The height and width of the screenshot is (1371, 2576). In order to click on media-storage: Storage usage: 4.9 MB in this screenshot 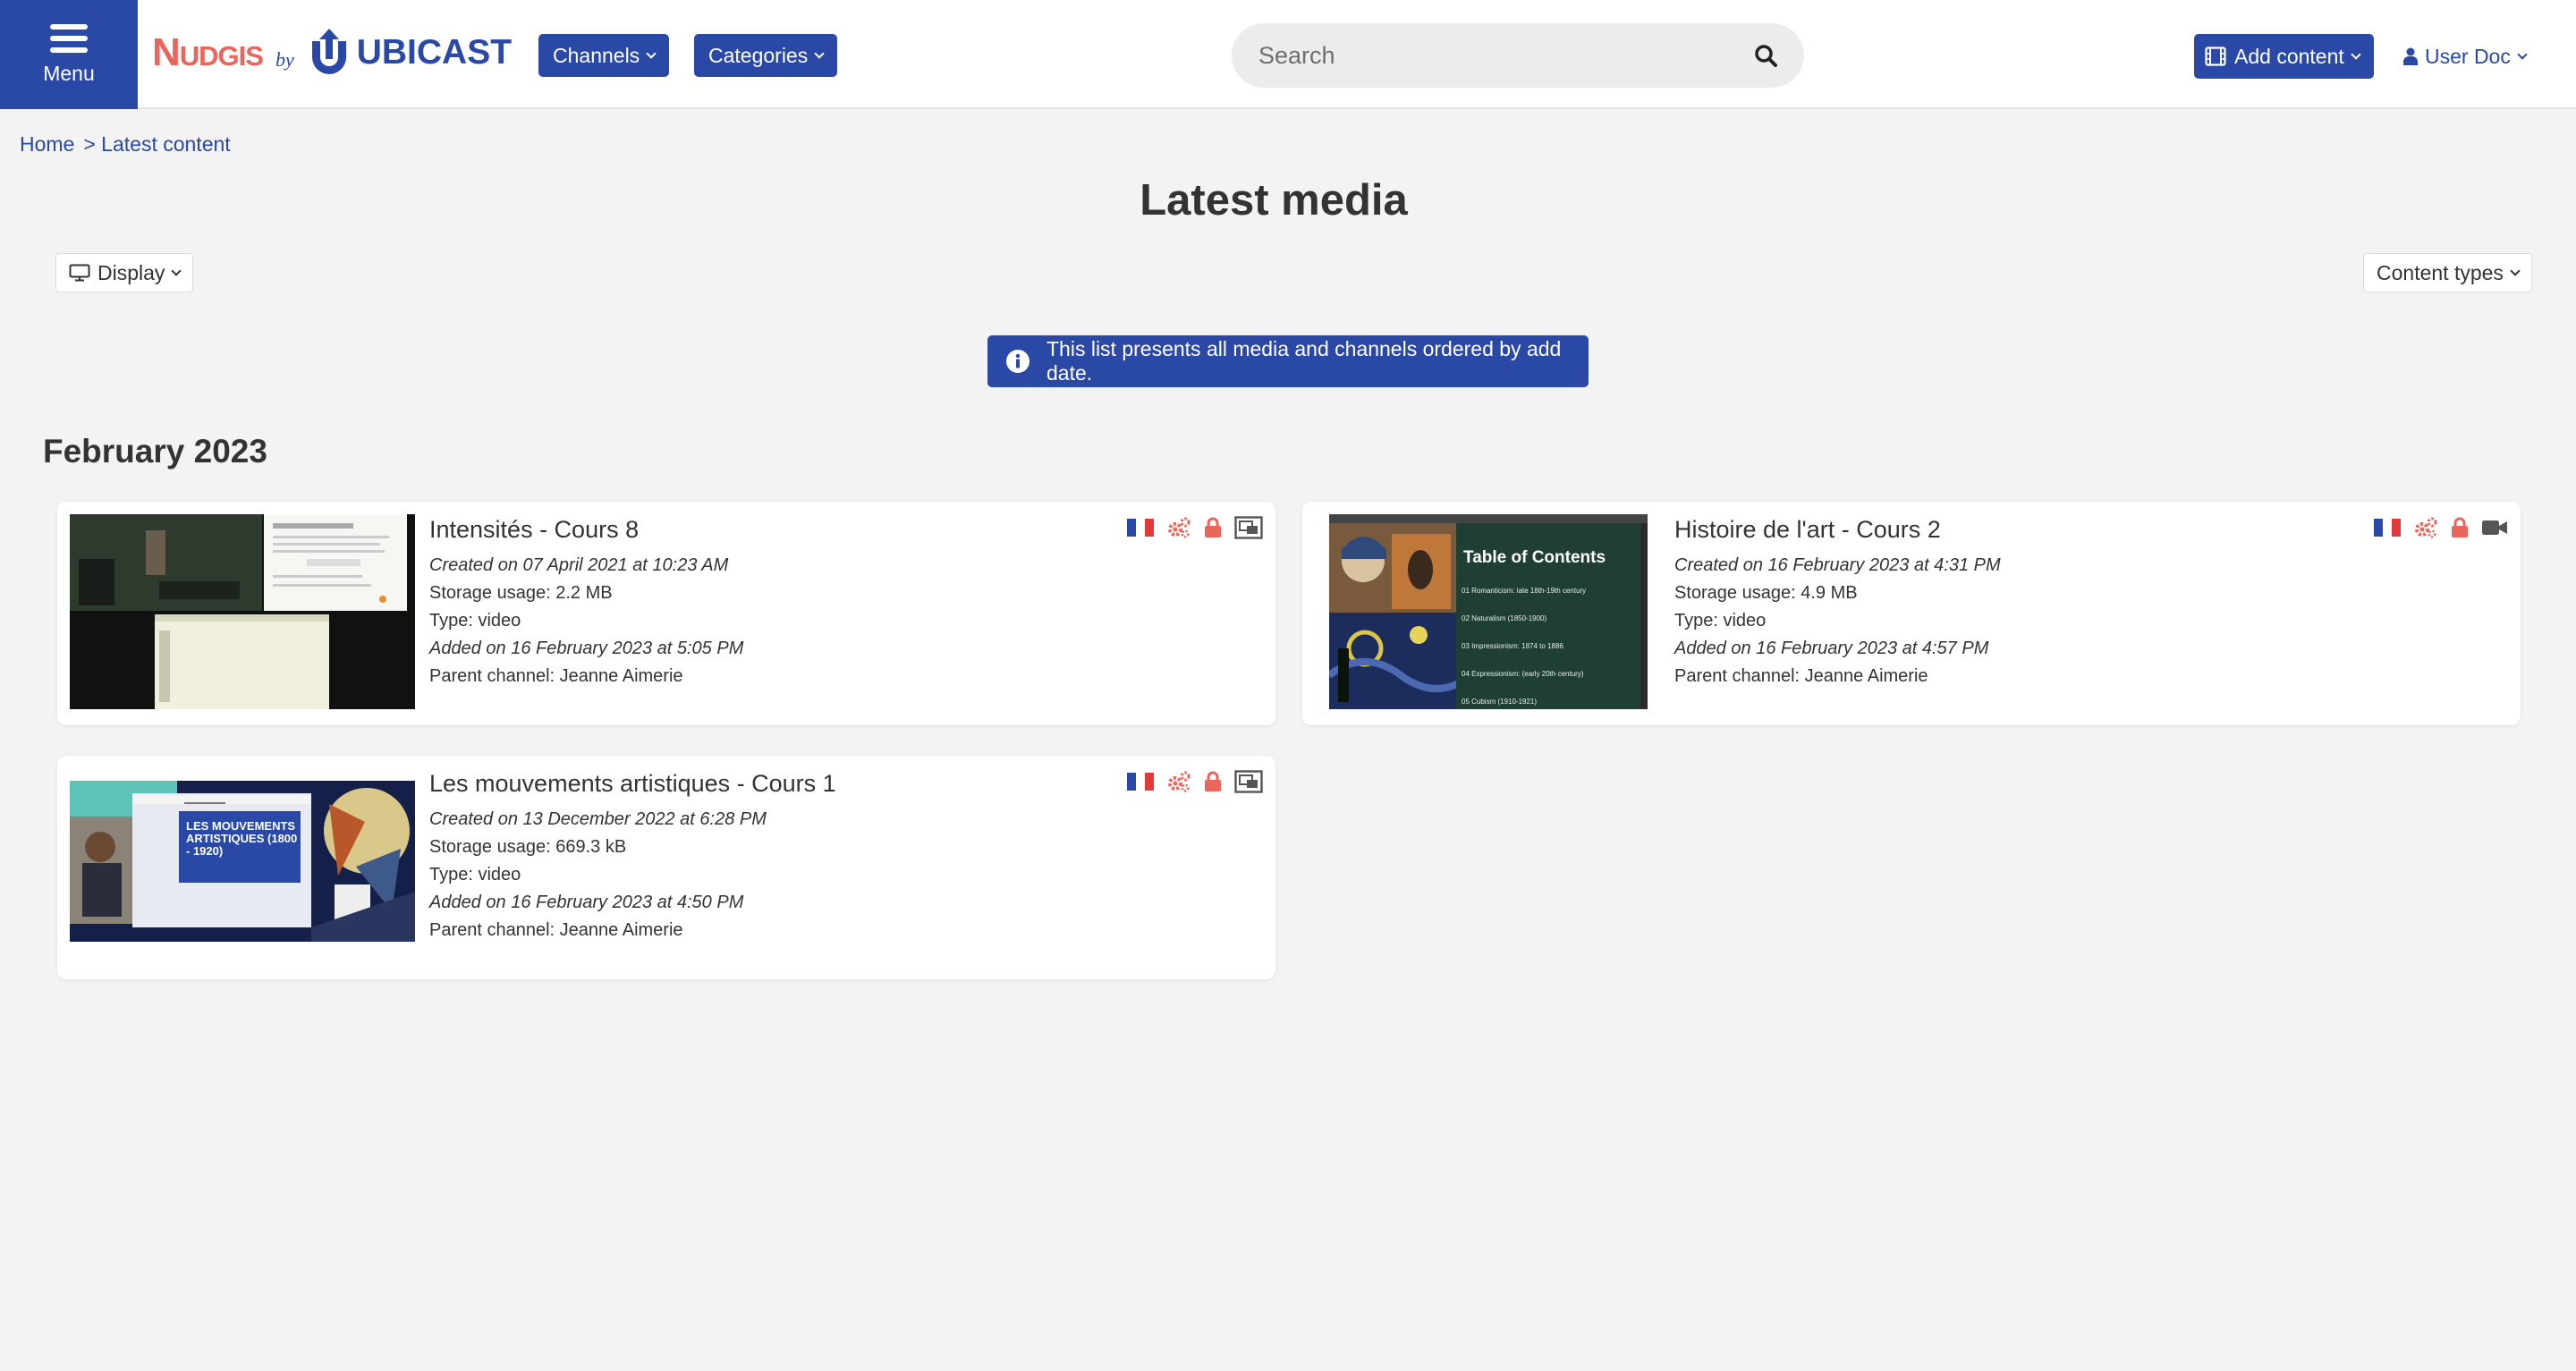, I will do `click(1766, 593)`.